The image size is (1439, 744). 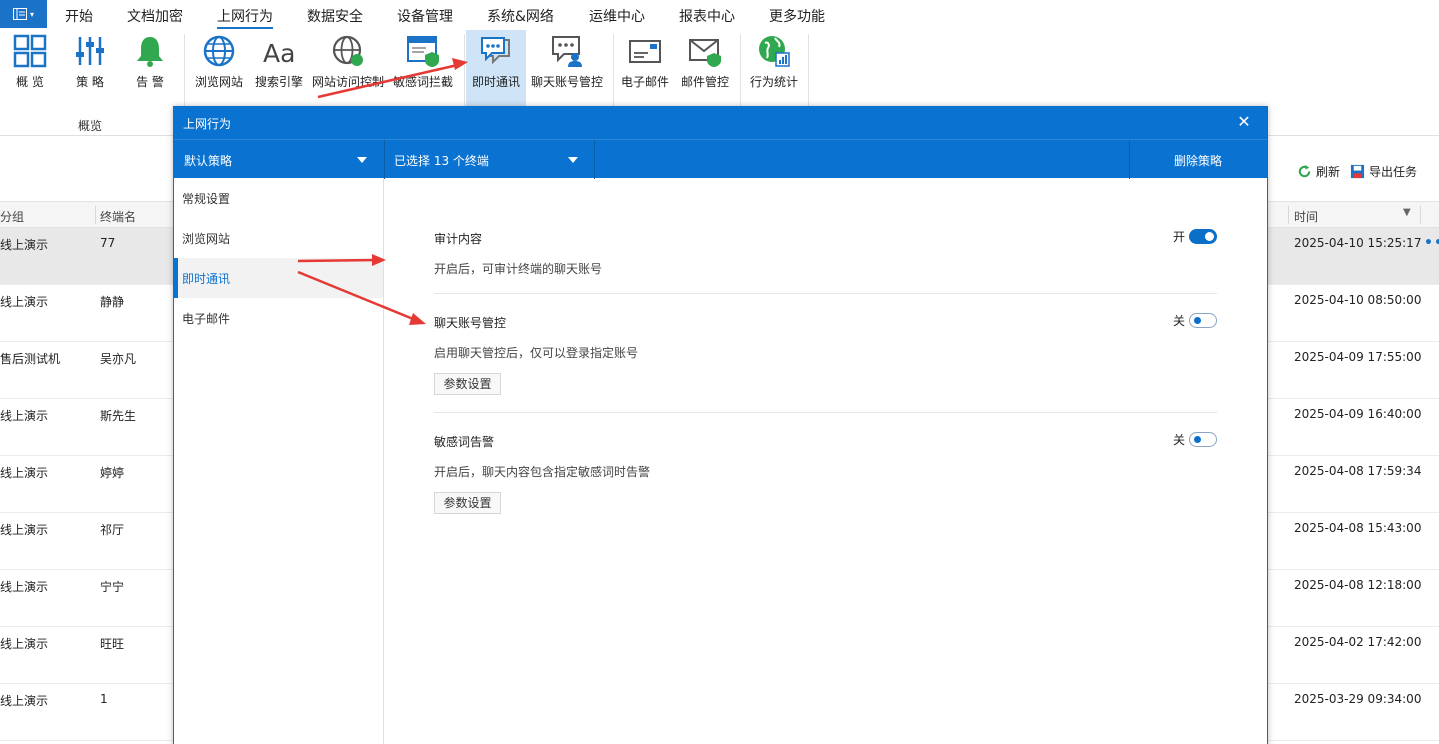 What do you see at coordinates (206, 279) in the screenshot?
I see `sidebar-item-label: 即时通讯` at bounding box center [206, 279].